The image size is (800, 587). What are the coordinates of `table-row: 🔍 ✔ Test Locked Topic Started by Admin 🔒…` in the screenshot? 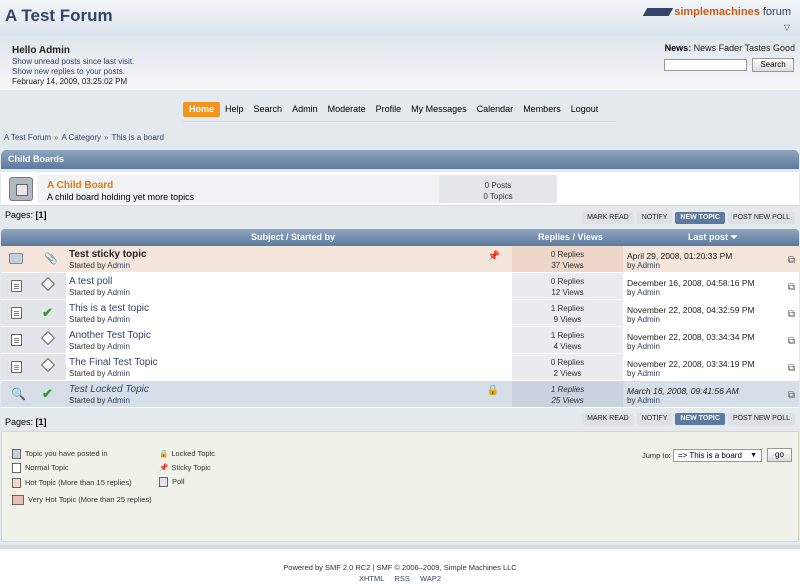 It's located at (400, 394).